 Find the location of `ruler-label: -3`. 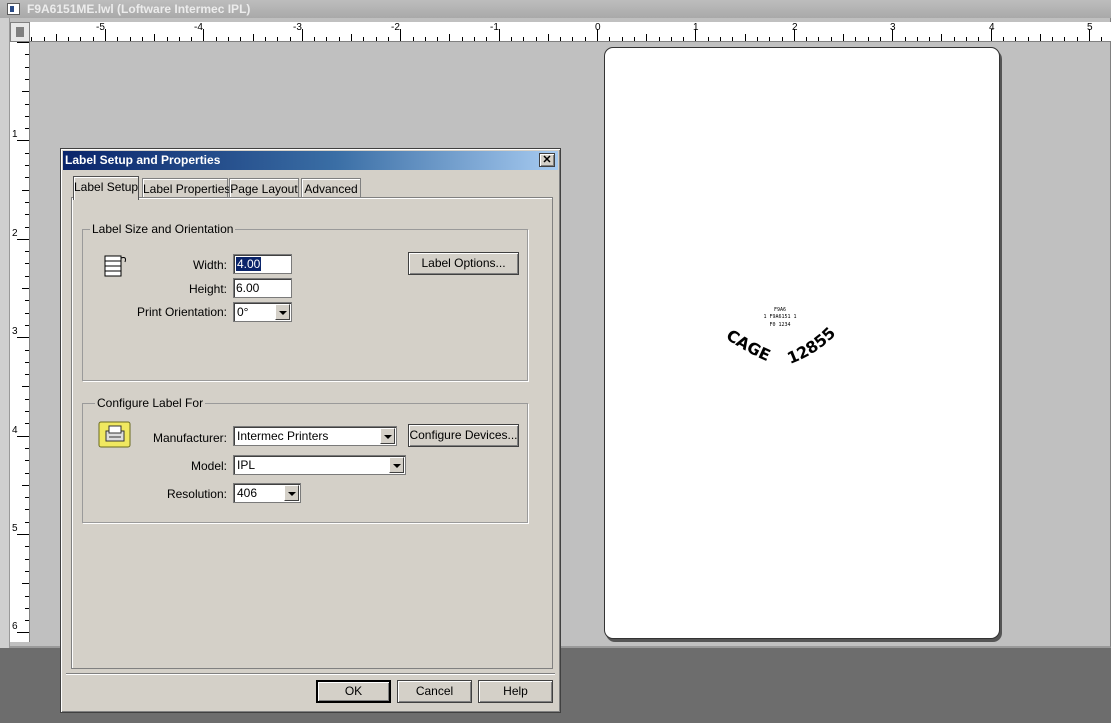

ruler-label: -3 is located at coordinates (297, 27).